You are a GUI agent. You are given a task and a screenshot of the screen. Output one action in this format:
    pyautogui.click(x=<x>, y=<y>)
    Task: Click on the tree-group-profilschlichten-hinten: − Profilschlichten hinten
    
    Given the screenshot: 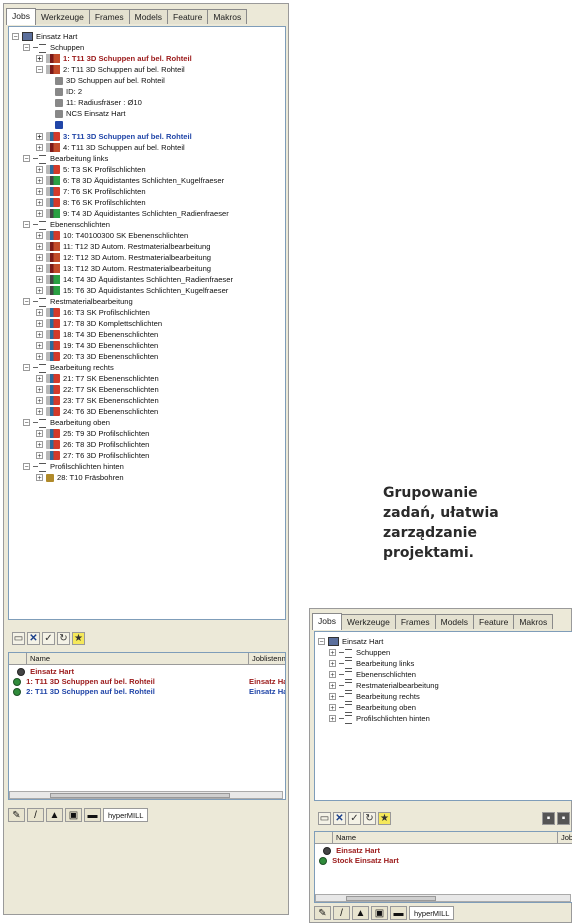 What is the action you would take?
    pyautogui.click(x=73, y=466)
    